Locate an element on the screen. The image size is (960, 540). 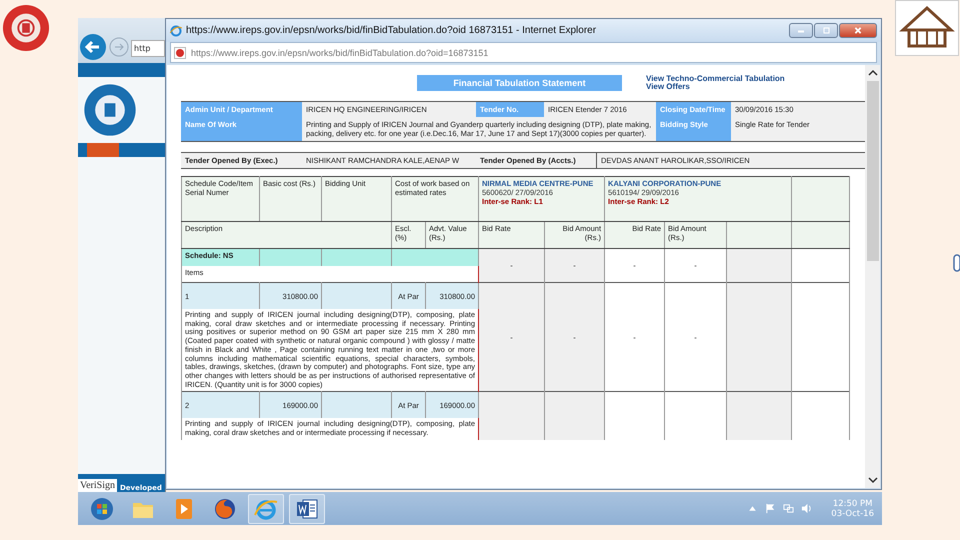
link: View Offers is located at coordinates (715, 87).